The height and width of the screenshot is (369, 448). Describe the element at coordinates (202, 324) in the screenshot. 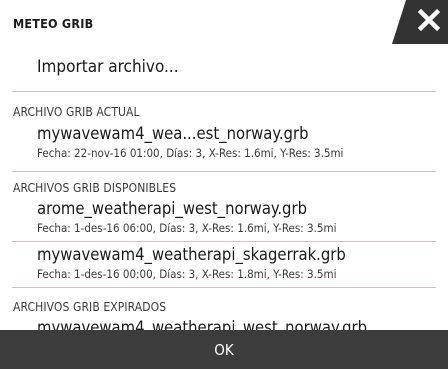

I see `expired-grib-file: mywavewam4_weatherapi_west_norway.grb` at that location.